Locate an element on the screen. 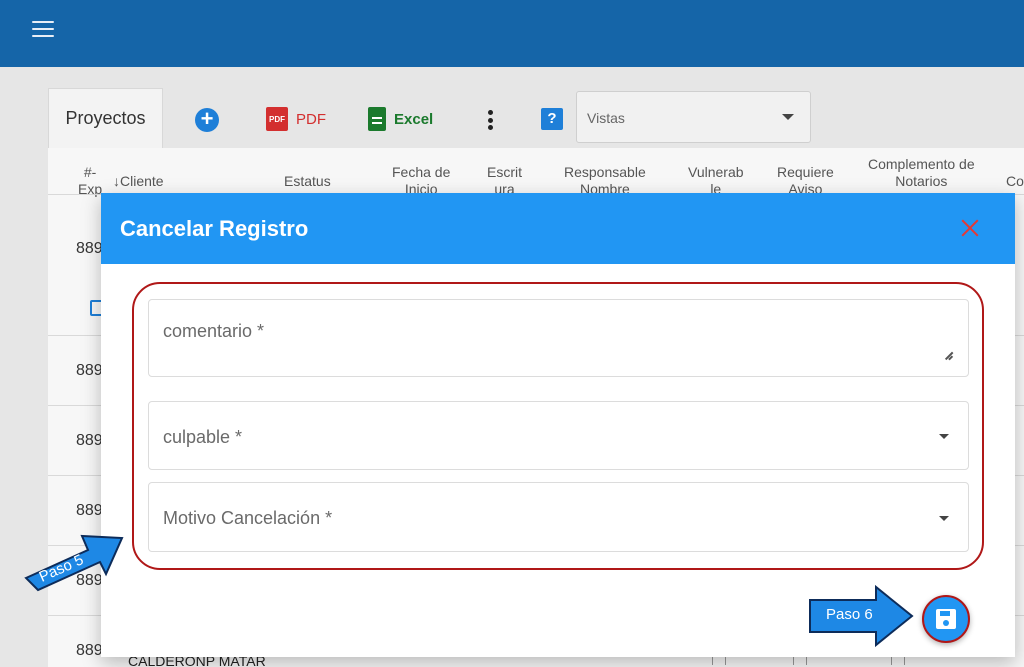 The height and width of the screenshot is (667, 1024). add-icon: + is located at coordinates (207, 120).